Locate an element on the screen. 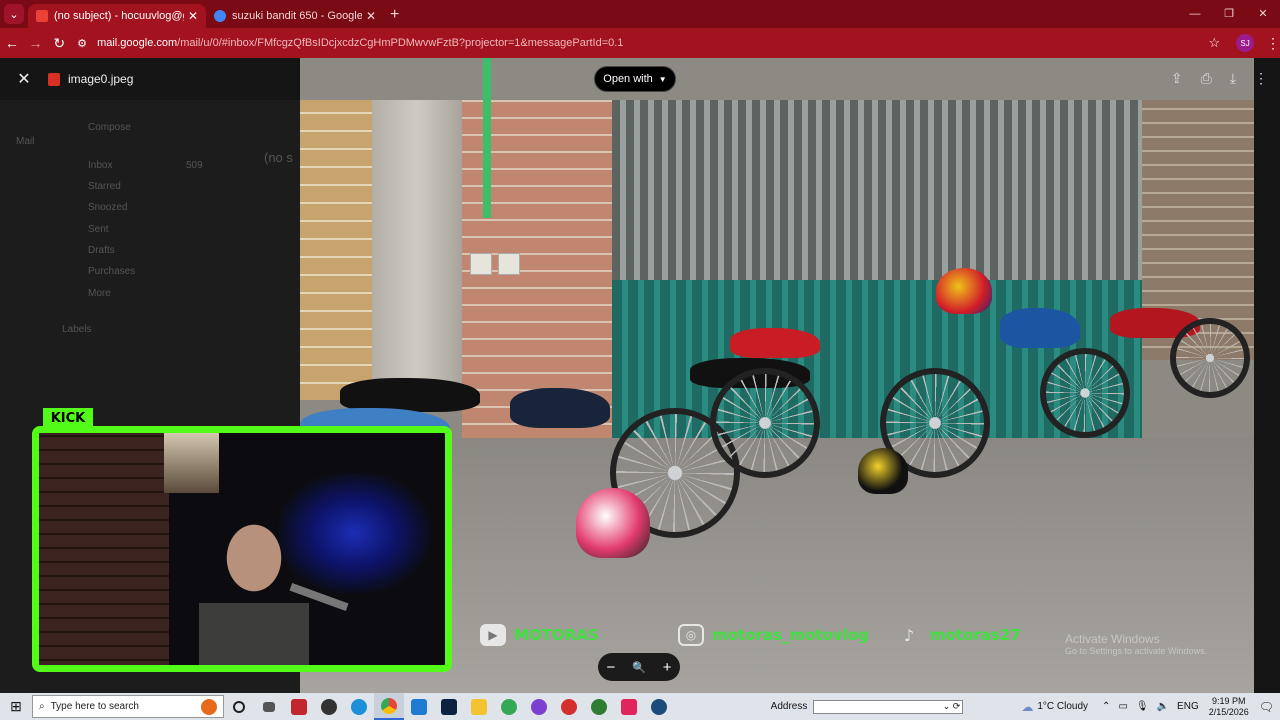  tiktok-social: ♪ motoras27 is located at coordinates (958, 635).